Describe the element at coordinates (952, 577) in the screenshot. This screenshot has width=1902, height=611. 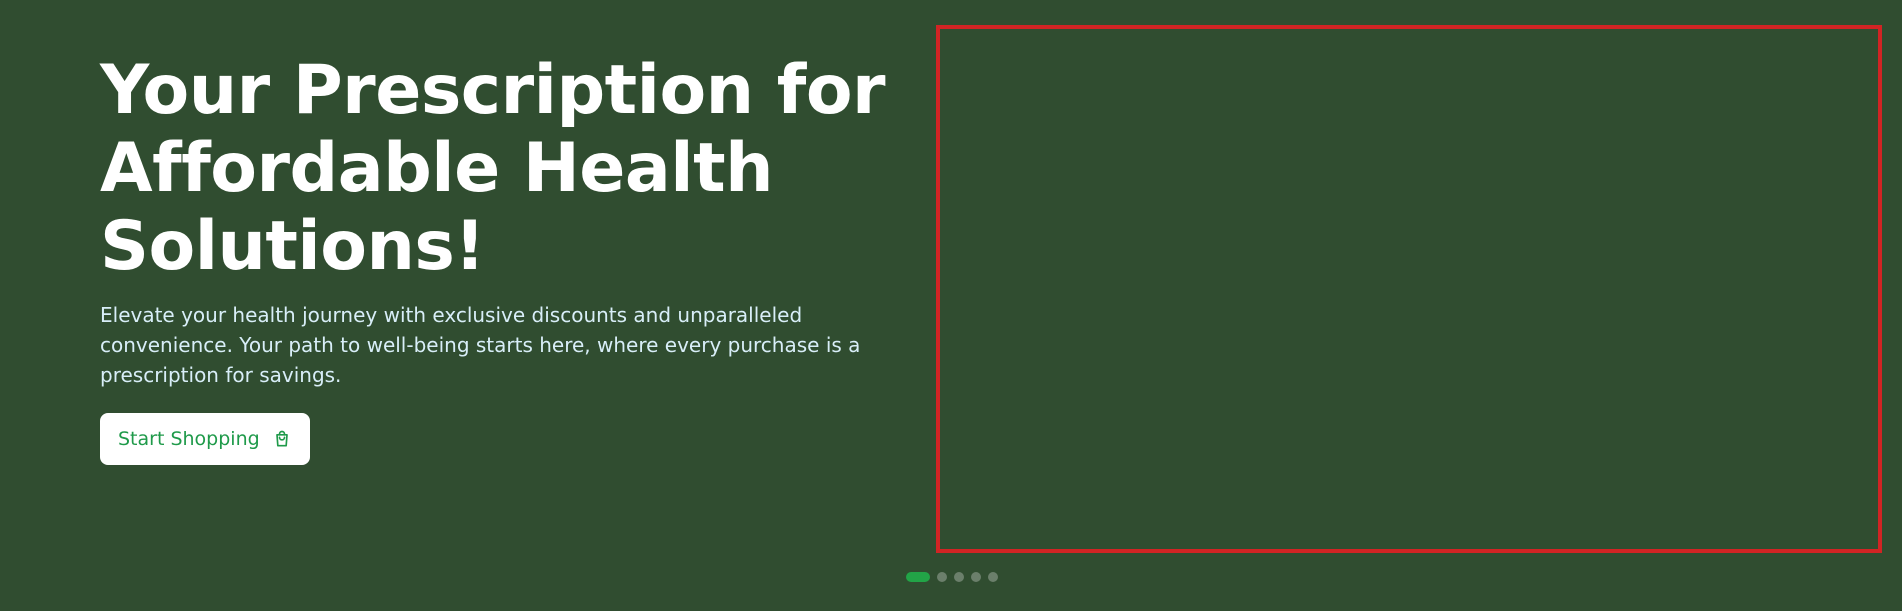
I see `carousel-pagination` at that location.